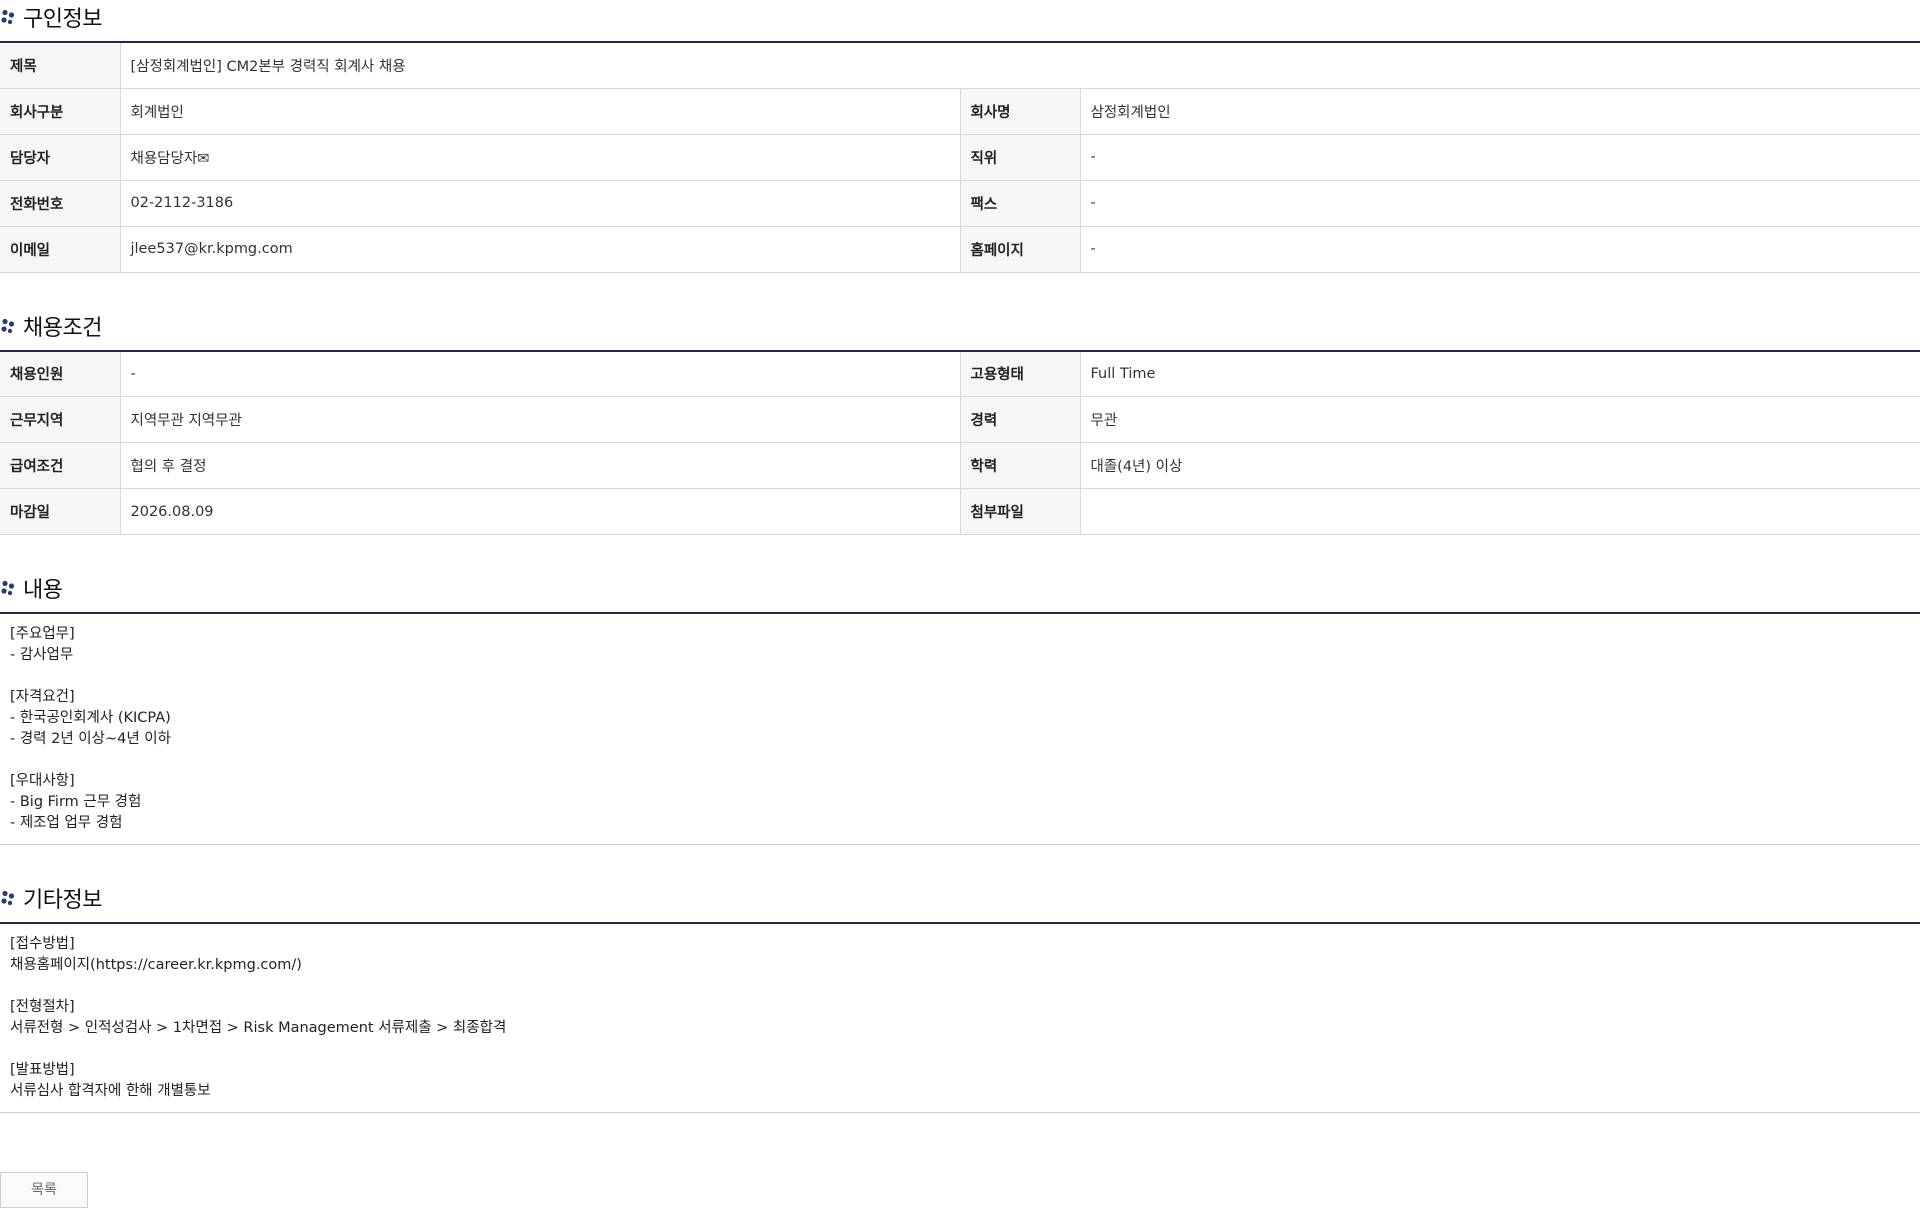 The width and height of the screenshot is (1920, 1224). I want to click on content-line: [주요업무], so click(42, 634).